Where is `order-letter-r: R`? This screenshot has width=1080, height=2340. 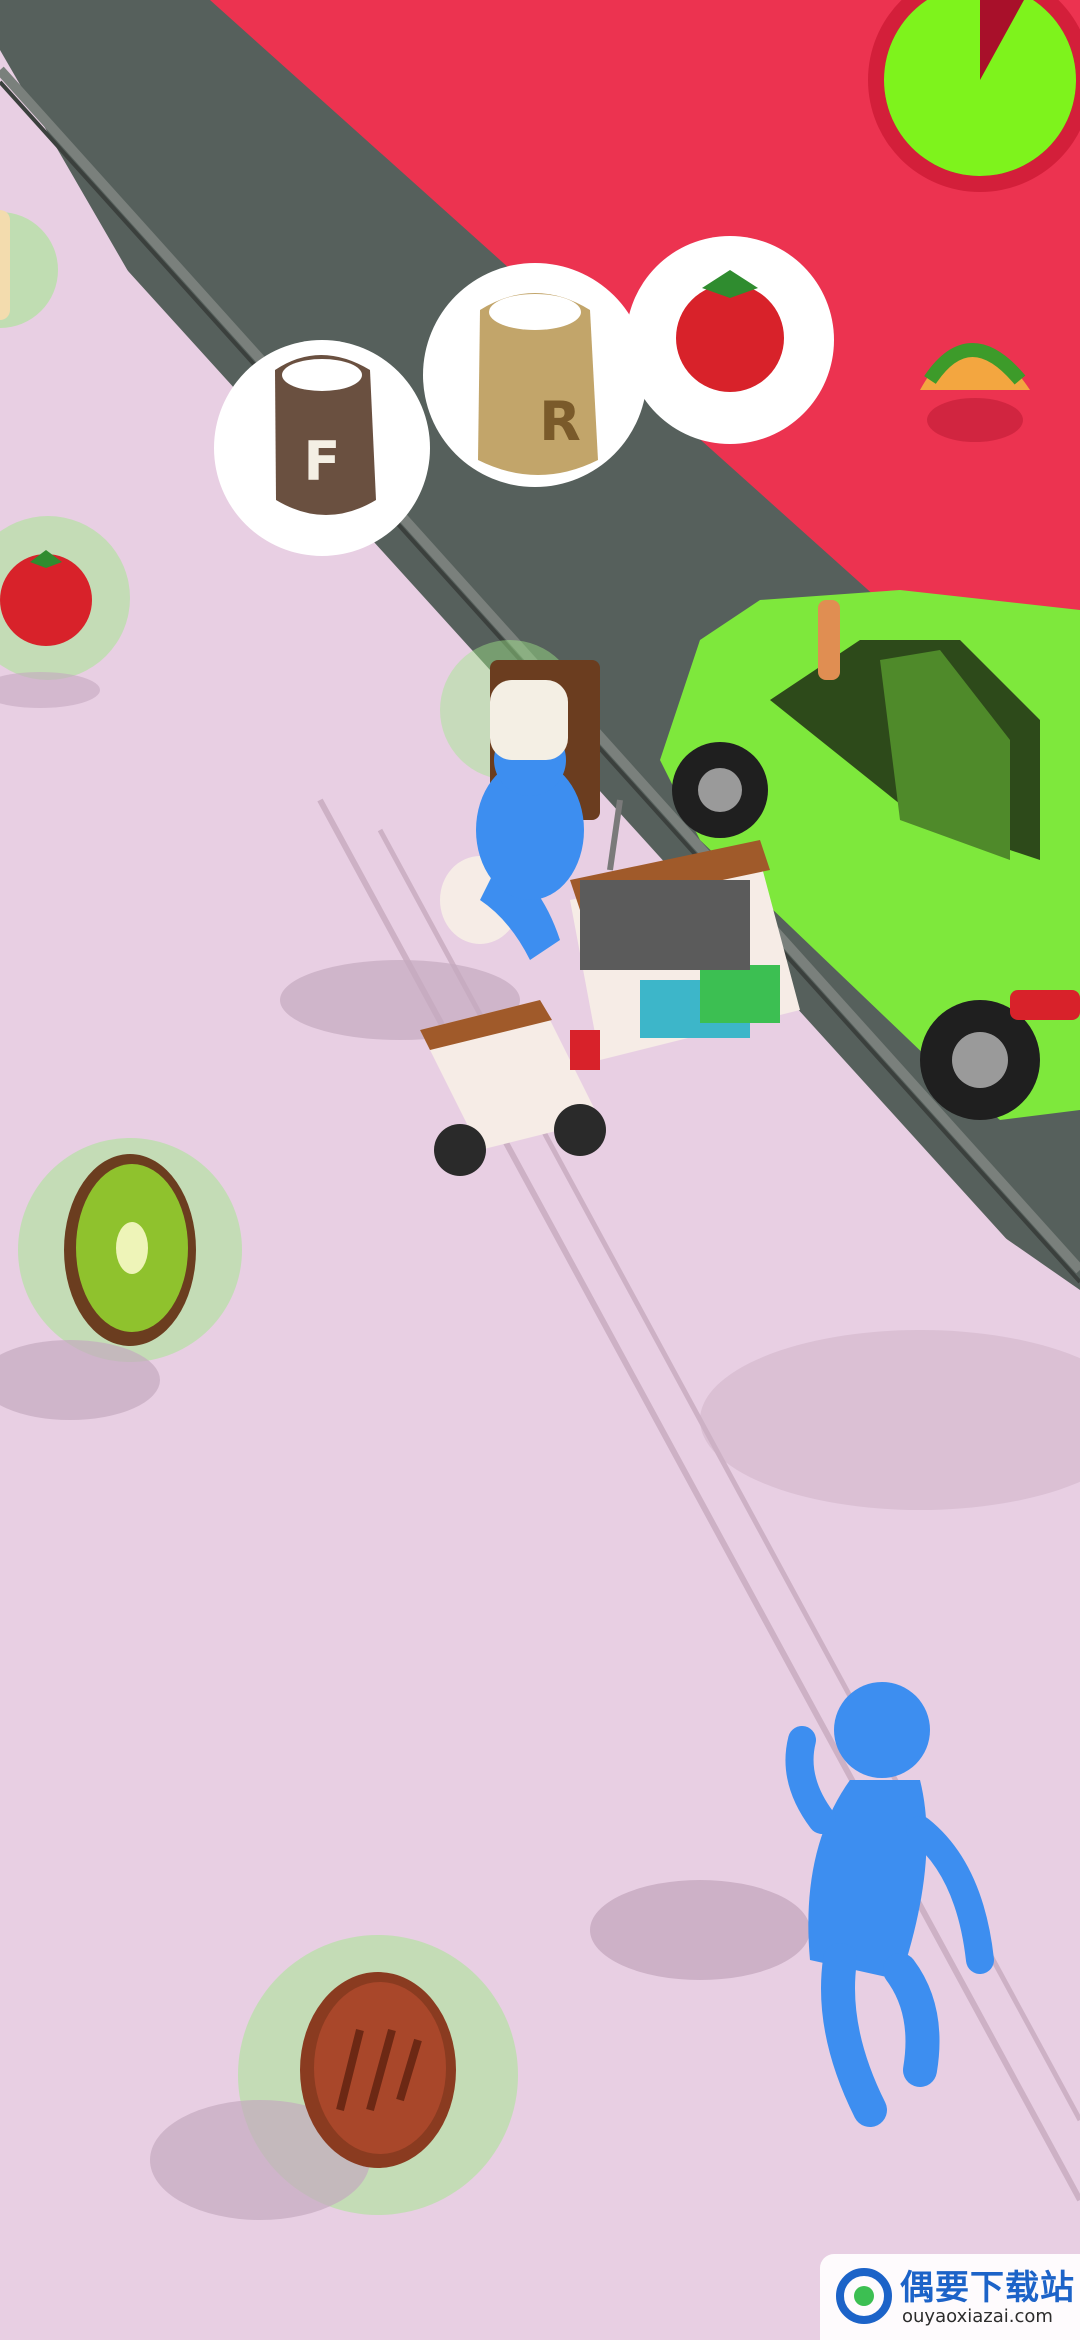
order-letter-r: R is located at coordinates (560, 421).